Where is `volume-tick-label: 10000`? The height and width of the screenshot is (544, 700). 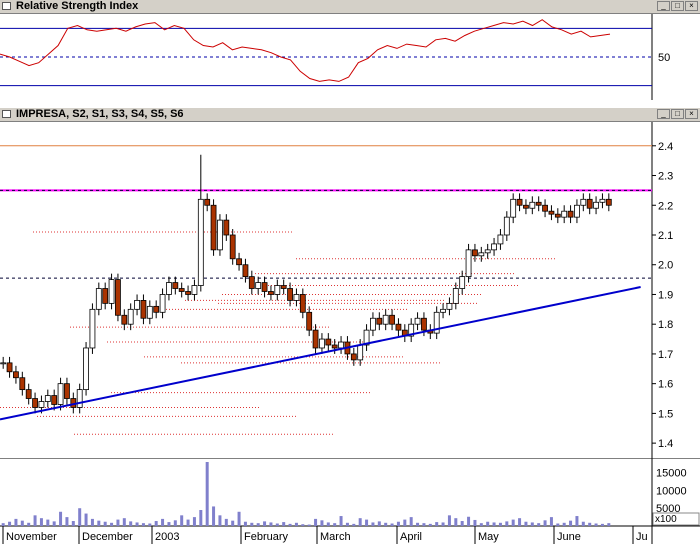
volume-tick-label: 10000 is located at coordinates (671, 491).